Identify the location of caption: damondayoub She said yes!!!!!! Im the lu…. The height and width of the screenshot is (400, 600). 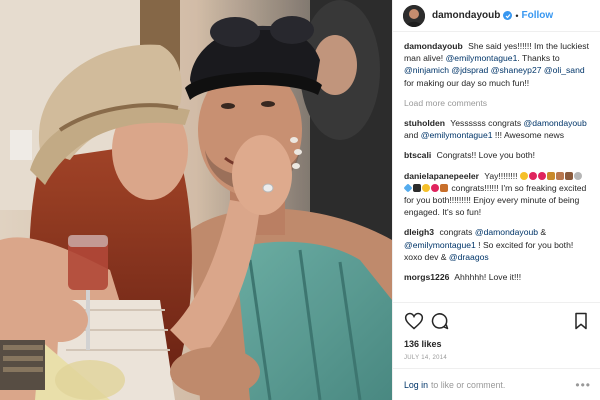
(497, 64).